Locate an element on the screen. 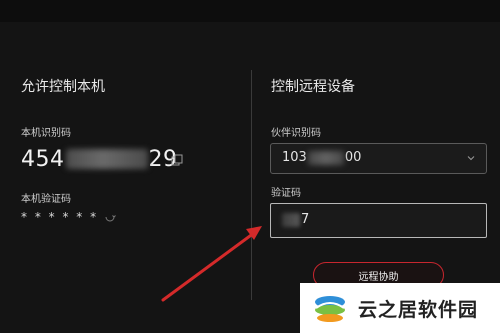  watermark-logo-icon is located at coordinates (330, 309).